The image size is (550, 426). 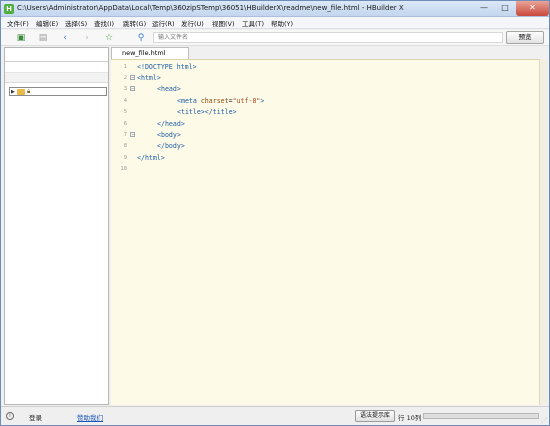 I want to click on line-number: 5, so click(x=125, y=112).